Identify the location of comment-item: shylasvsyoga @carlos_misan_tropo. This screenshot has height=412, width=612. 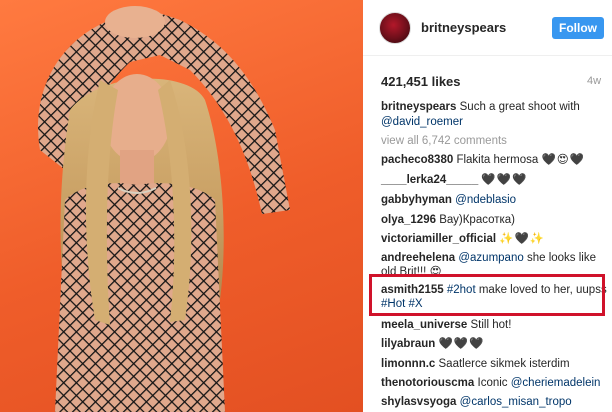
(496, 402).